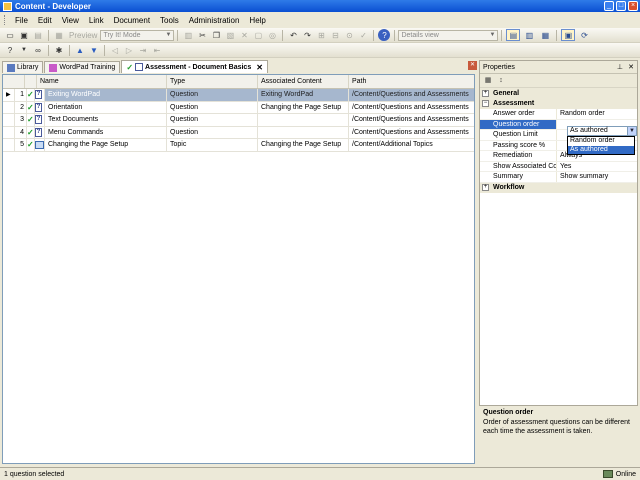 The height and width of the screenshot is (480, 640). I want to click on row-name: Text Documents, so click(106, 120).